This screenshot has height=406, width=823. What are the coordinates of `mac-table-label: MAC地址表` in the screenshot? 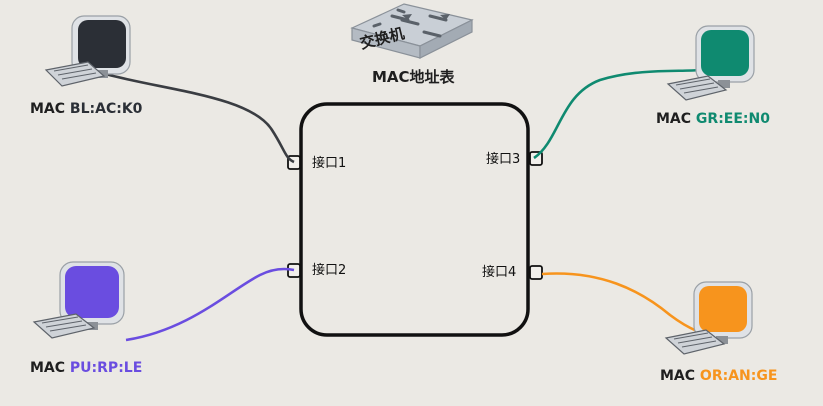 It's located at (414, 77).